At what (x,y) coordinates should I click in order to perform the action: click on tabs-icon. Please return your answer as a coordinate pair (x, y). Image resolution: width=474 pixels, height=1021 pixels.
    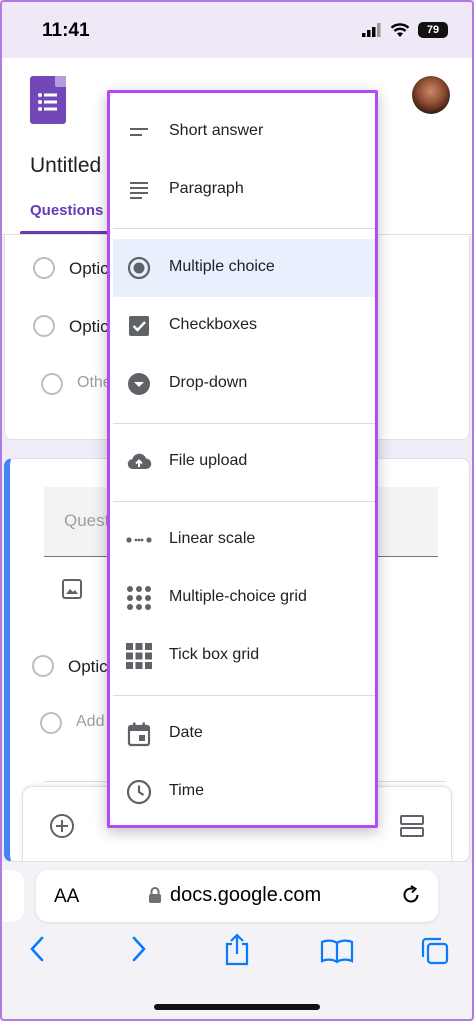
    Looking at the image, I should click on (435, 951).